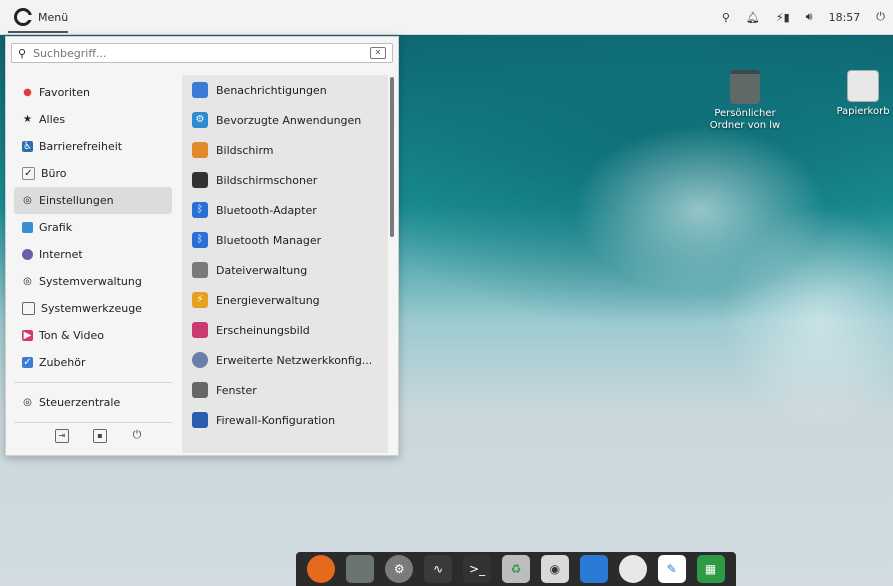 The width and height of the screenshot is (893, 586). I want to click on firefox-icon, so click(321, 569).